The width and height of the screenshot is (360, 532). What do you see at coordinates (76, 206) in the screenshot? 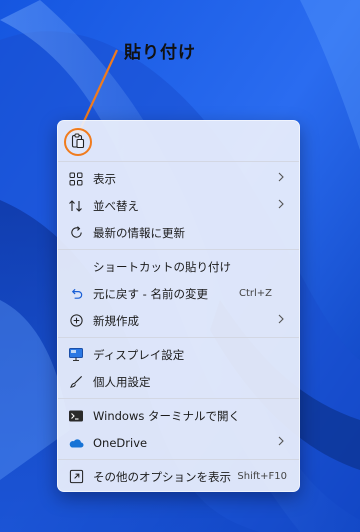
I see `sort-icon` at bounding box center [76, 206].